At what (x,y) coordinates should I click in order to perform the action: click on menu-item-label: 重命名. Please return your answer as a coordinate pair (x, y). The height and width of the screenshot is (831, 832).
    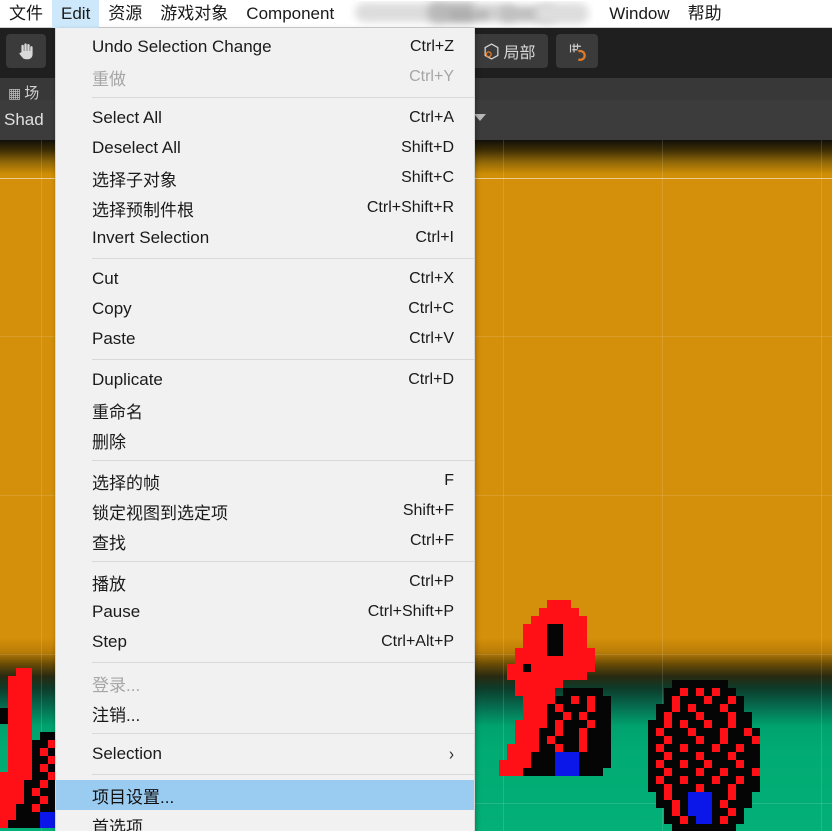
    Looking at the image, I should click on (117, 412).